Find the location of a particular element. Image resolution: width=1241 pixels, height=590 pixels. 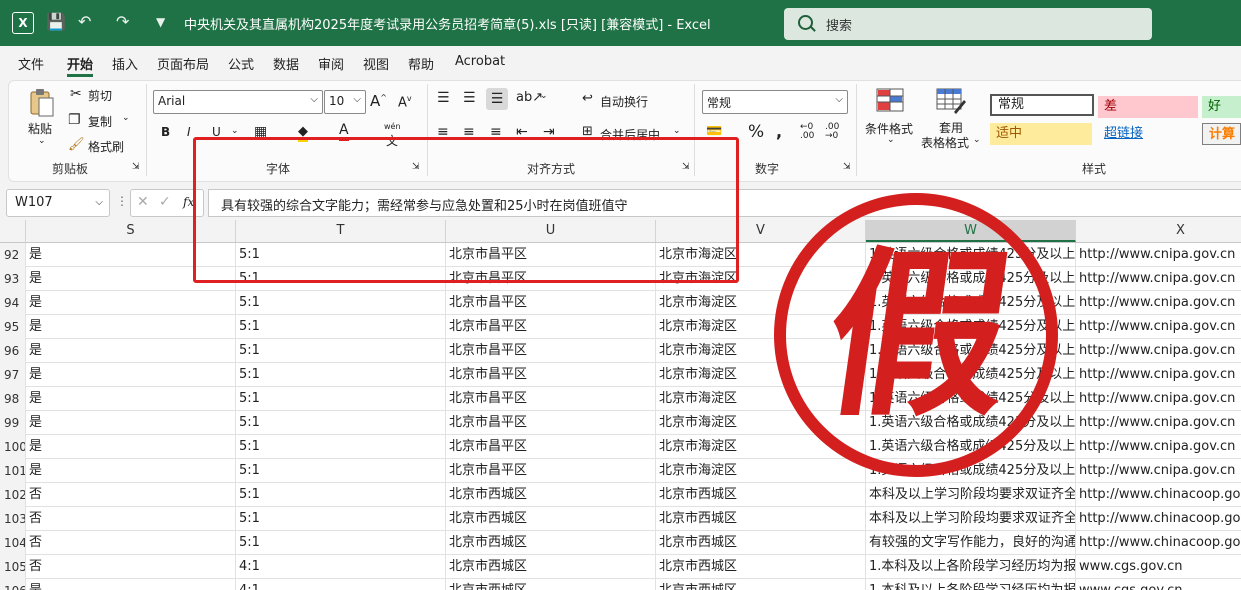

italic-button: I is located at coordinates (189, 132).